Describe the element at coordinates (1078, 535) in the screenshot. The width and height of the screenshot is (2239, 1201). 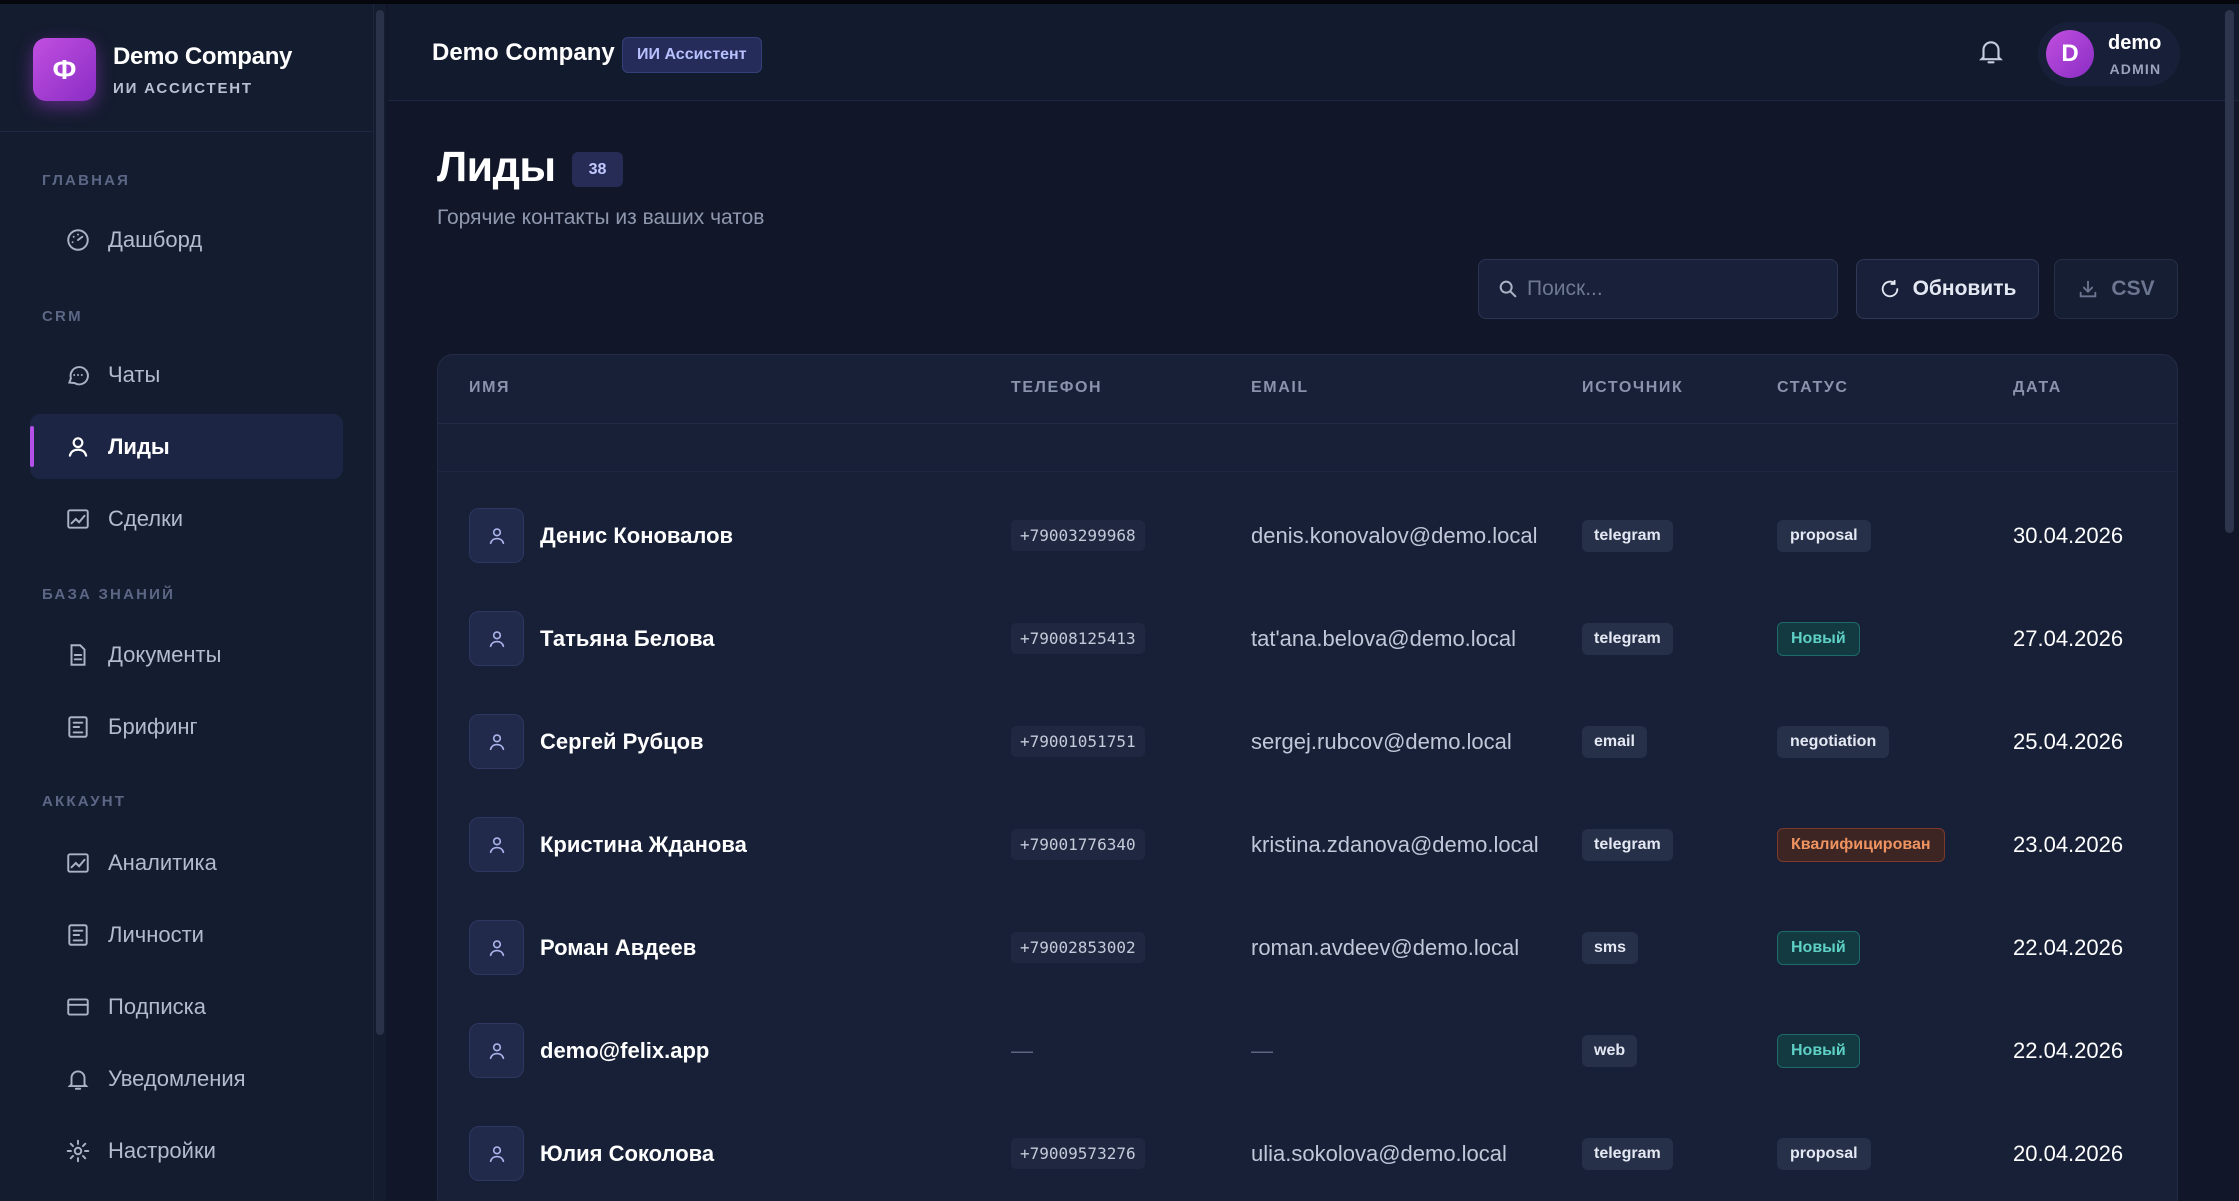
I see `lead-phone: +79003299968` at that location.